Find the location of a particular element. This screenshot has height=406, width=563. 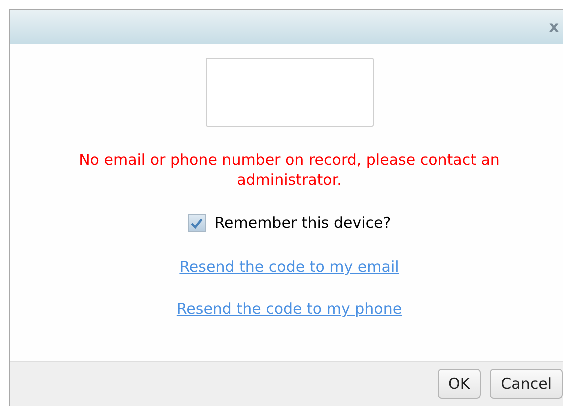

close-button: x is located at coordinates (554, 27).